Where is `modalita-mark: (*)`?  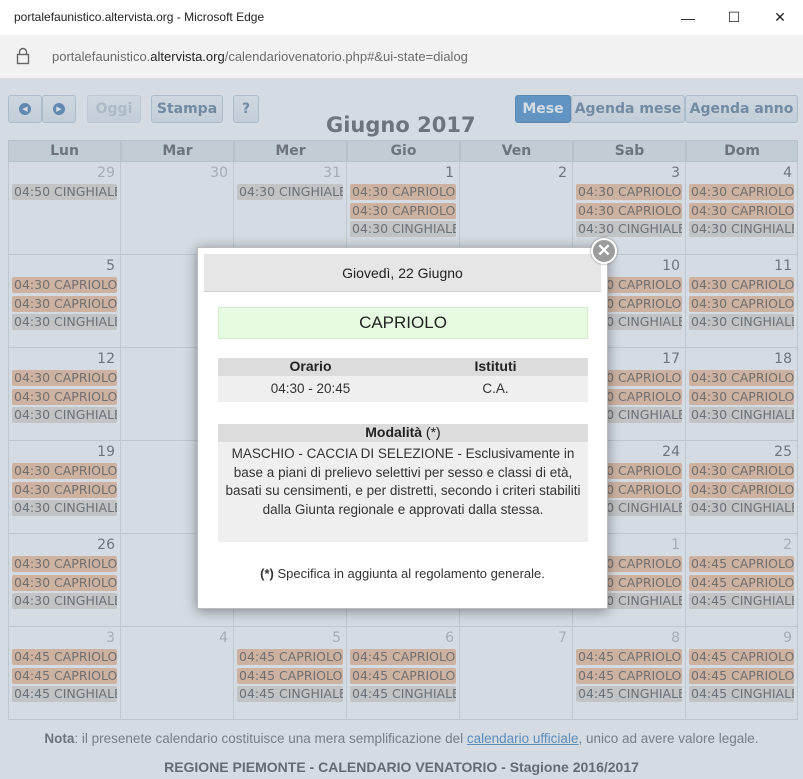 modalita-mark: (*) is located at coordinates (431, 432).